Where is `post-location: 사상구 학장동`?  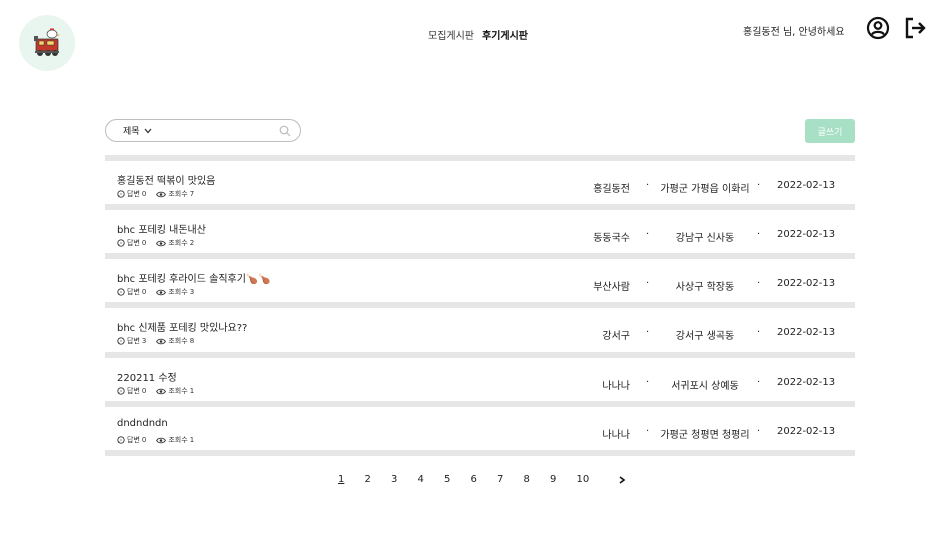 post-location: 사상구 학장동 is located at coordinates (705, 287).